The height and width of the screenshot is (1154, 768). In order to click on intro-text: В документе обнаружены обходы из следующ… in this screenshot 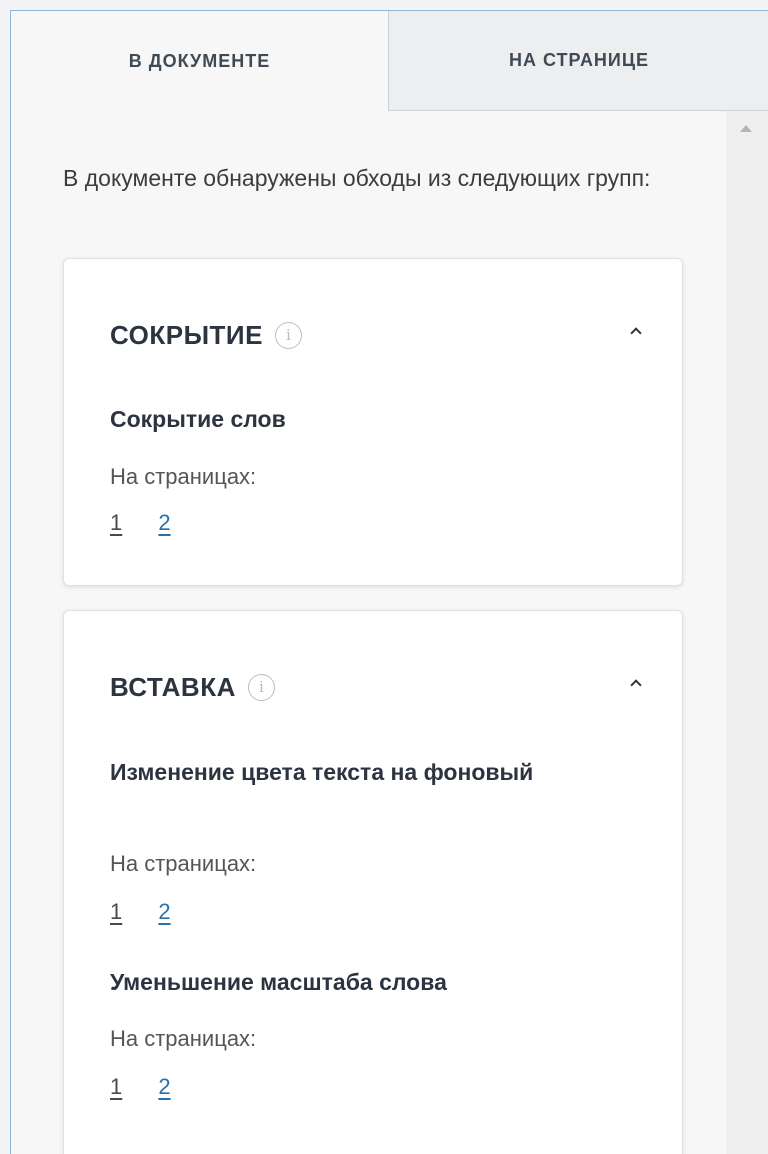, I will do `click(357, 178)`.